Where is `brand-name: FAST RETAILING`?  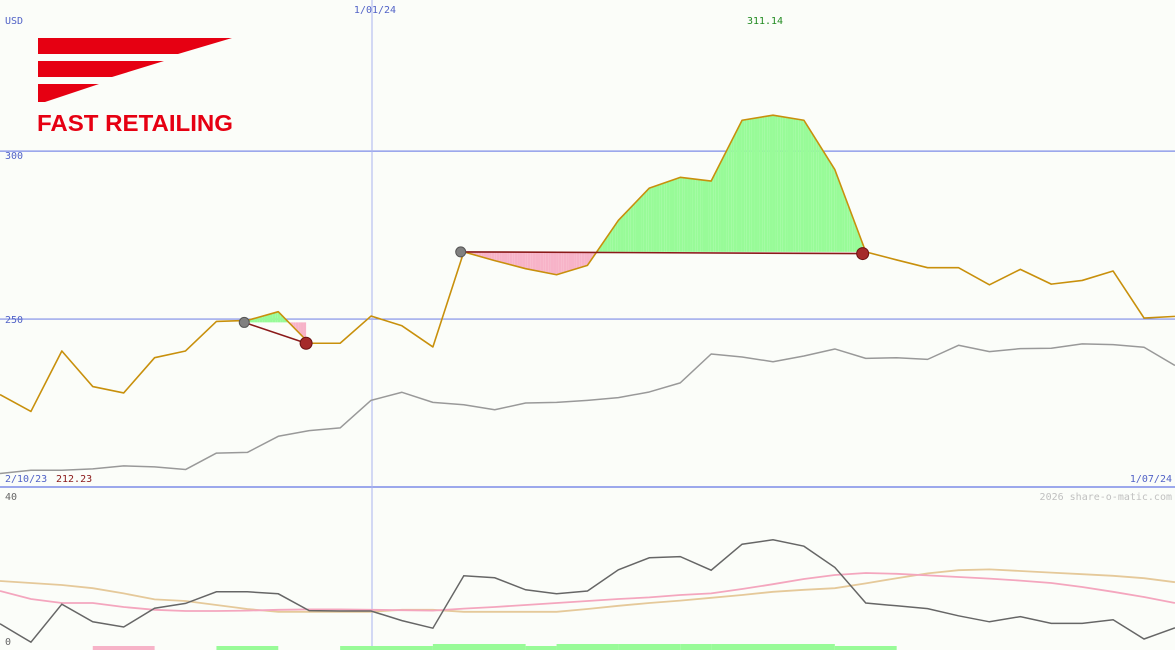
brand-name: FAST RETAILING is located at coordinates (135, 123).